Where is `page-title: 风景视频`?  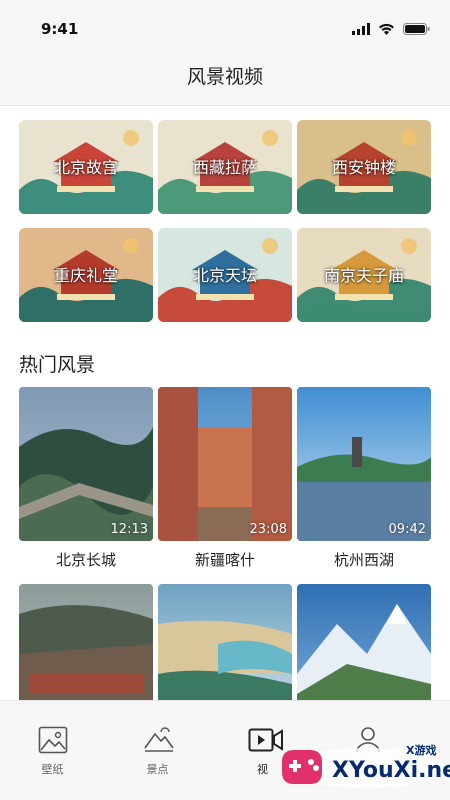 page-title: 风景视频 is located at coordinates (224, 77).